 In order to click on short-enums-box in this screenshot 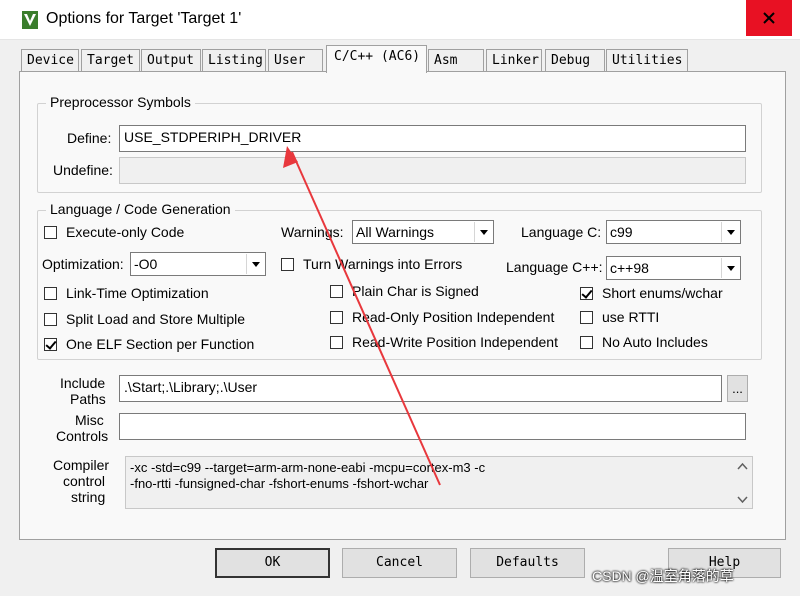, I will do `click(586, 293)`.